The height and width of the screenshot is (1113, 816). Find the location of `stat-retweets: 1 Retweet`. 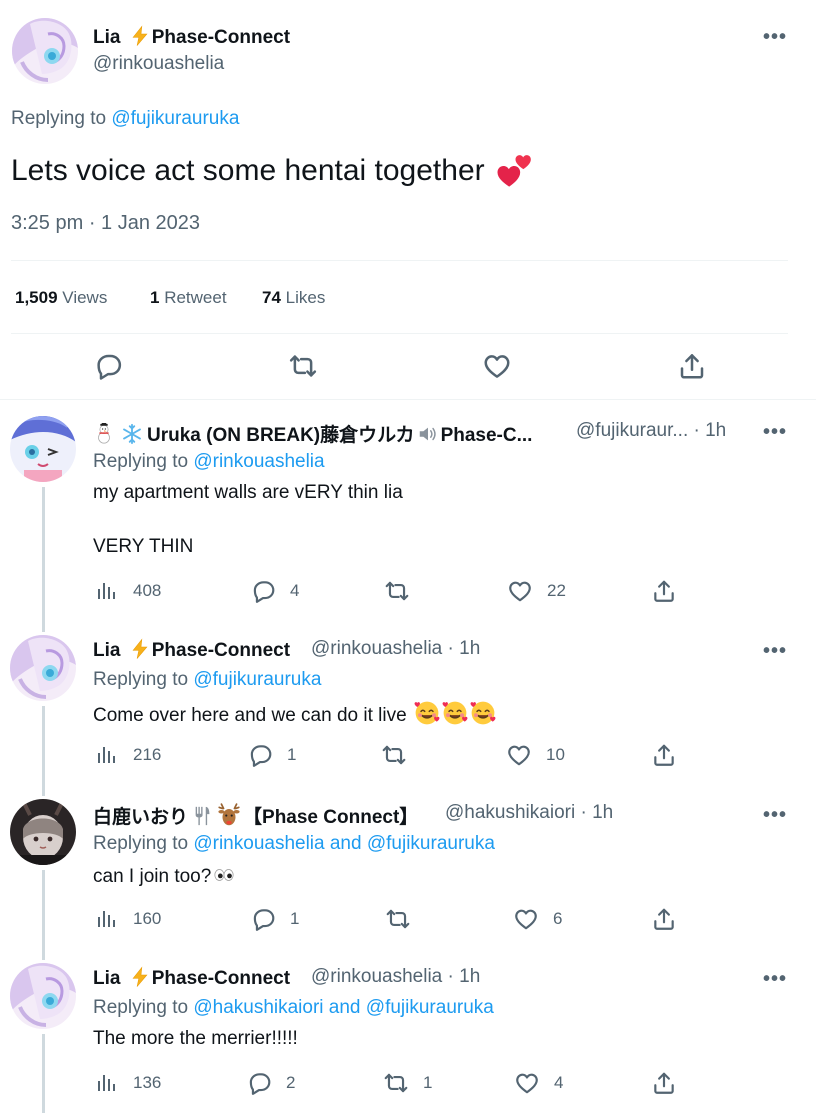

stat-retweets: 1 Retweet is located at coordinates (188, 298).